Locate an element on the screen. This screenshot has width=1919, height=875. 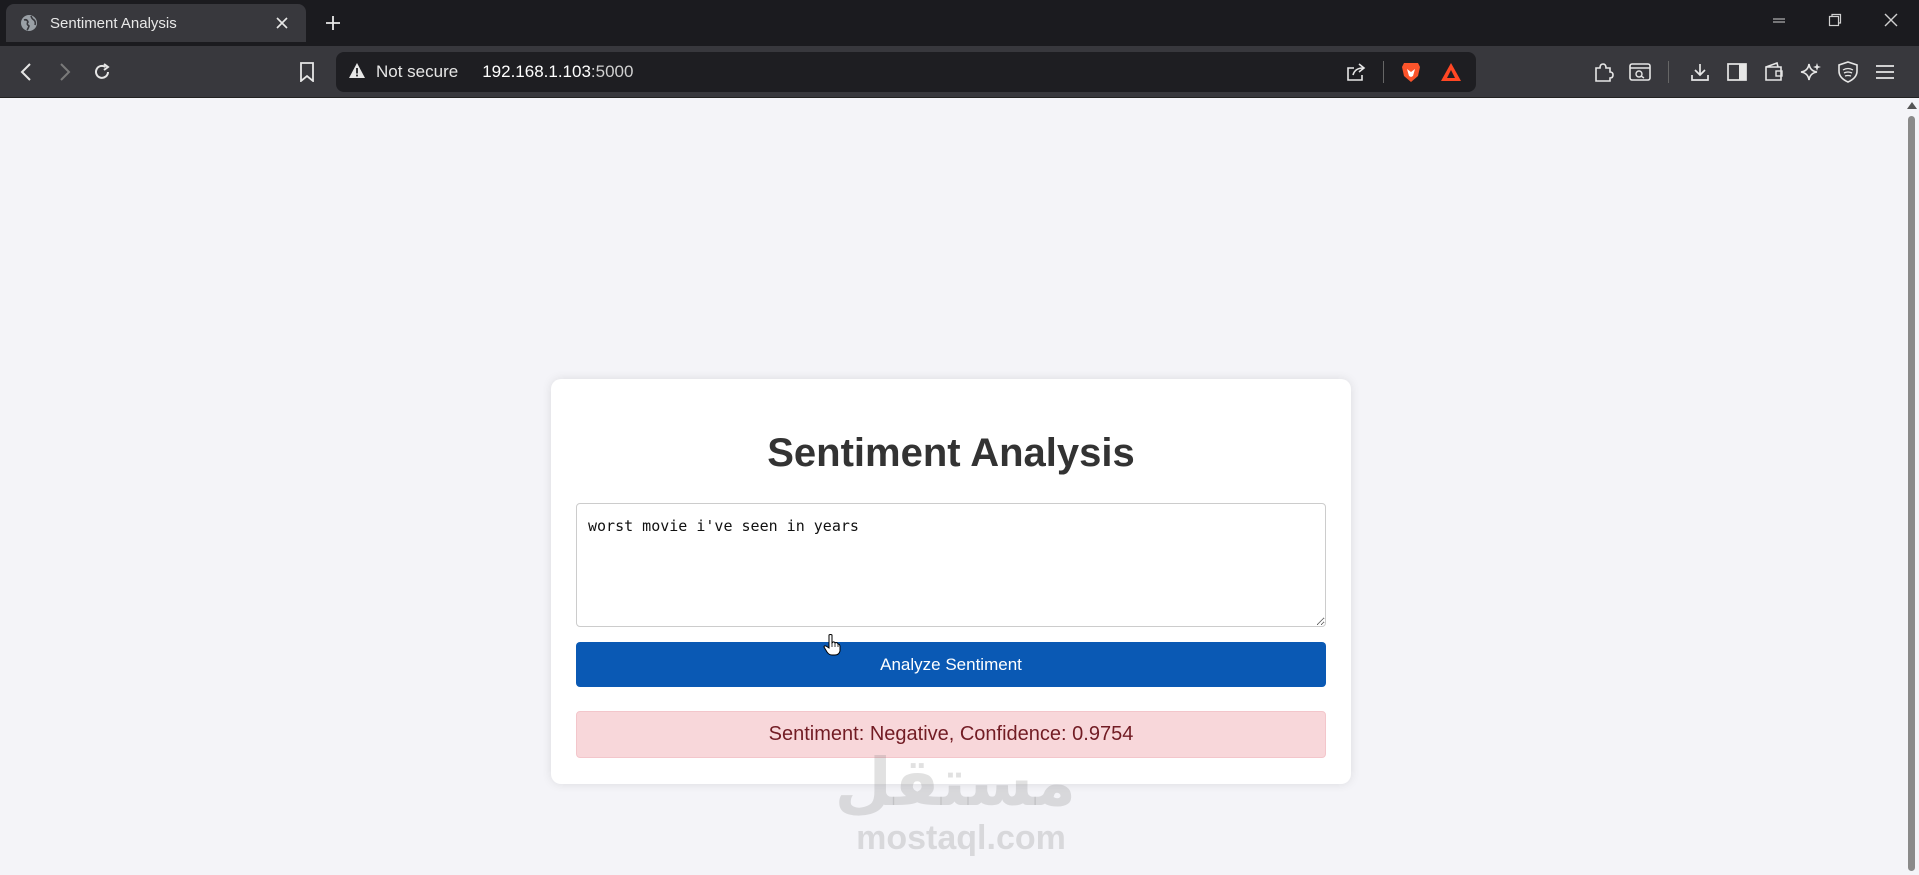
restore-icon is located at coordinates (1835, 20).